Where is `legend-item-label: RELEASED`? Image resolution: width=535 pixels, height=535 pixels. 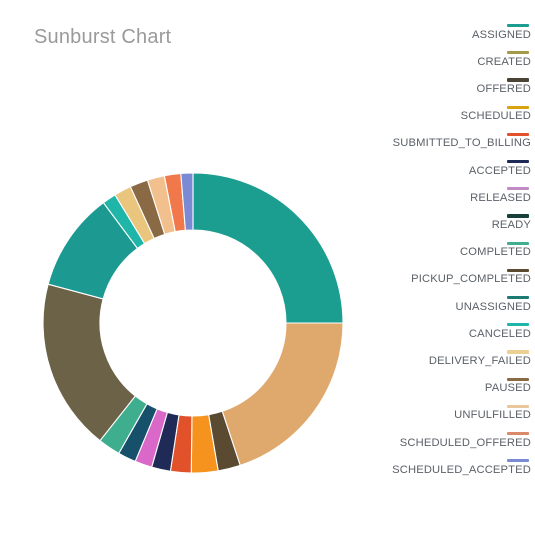 legend-item-label: RELEASED is located at coordinates (500, 197).